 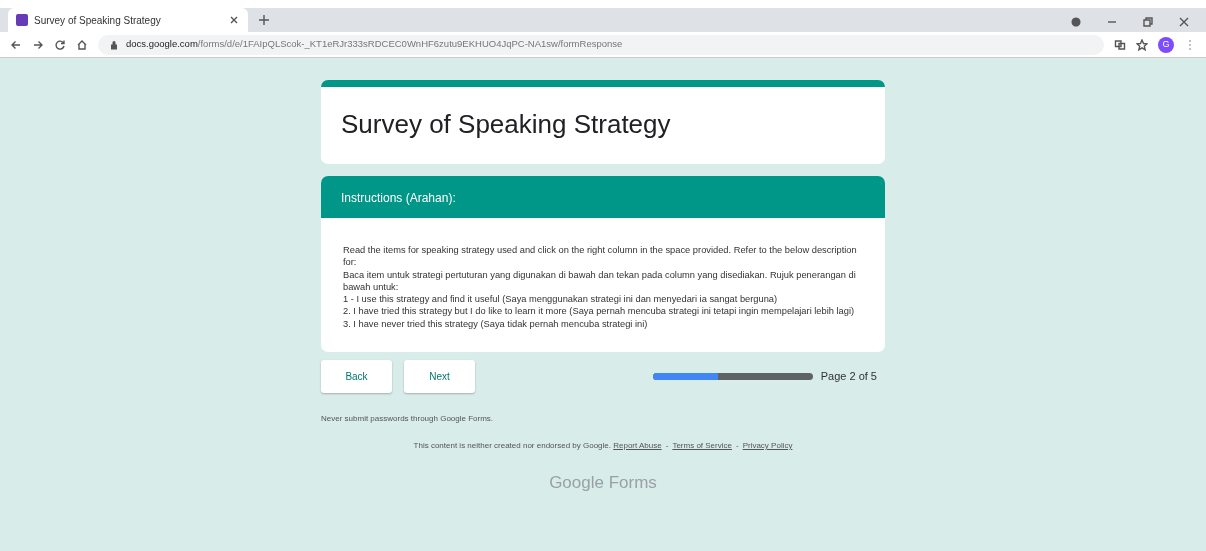 What do you see at coordinates (60, 44) in the screenshot?
I see `reload-icon` at bounding box center [60, 44].